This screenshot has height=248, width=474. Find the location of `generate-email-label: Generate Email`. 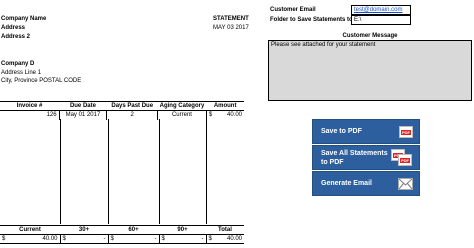

generate-email-label: Generate Email is located at coordinates (346, 183).